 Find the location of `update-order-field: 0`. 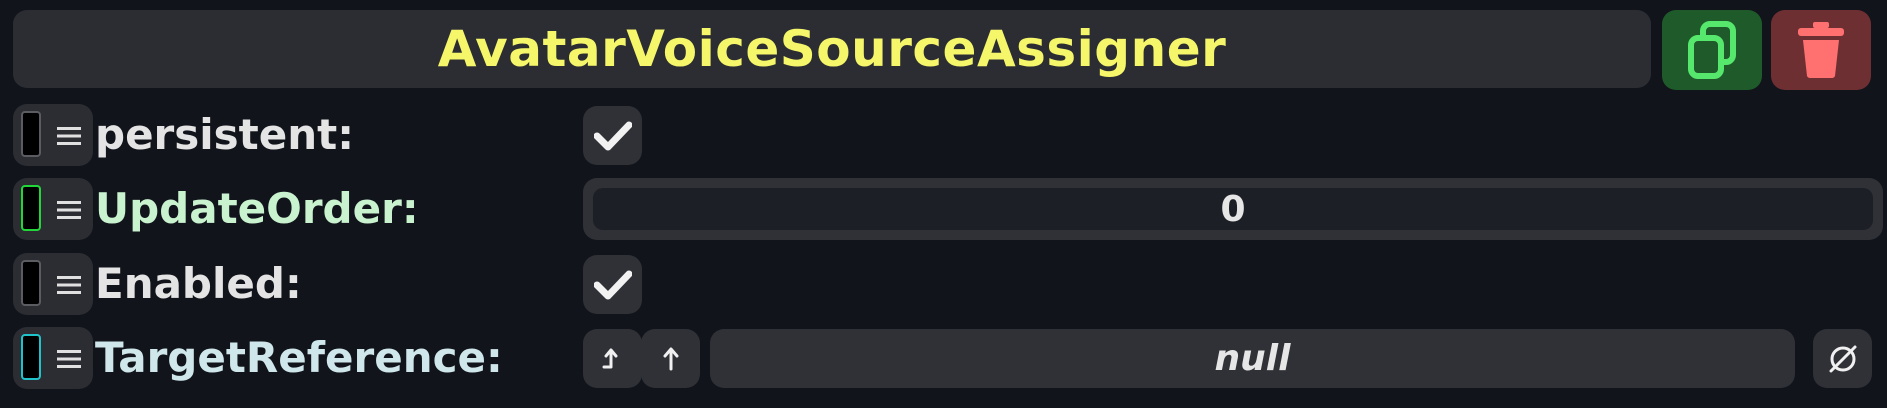

update-order-field: 0 is located at coordinates (1233, 209).